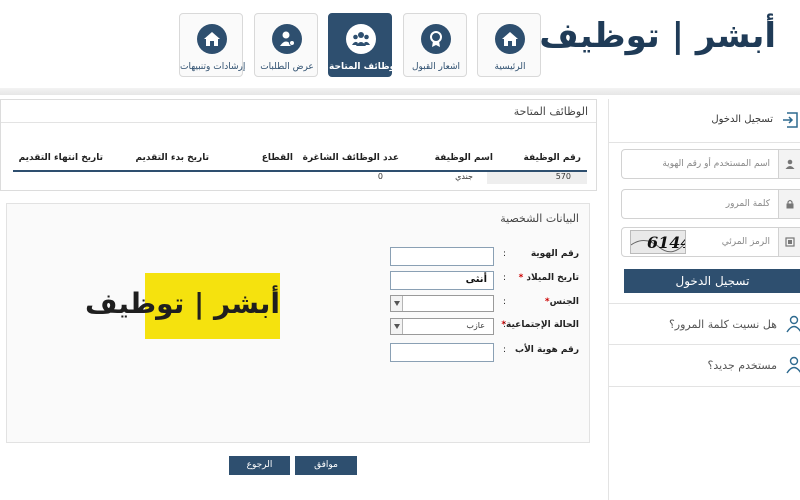 The width and height of the screenshot is (800, 500). Describe the element at coordinates (790, 120) in the screenshot. I see `login-icon` at that location.